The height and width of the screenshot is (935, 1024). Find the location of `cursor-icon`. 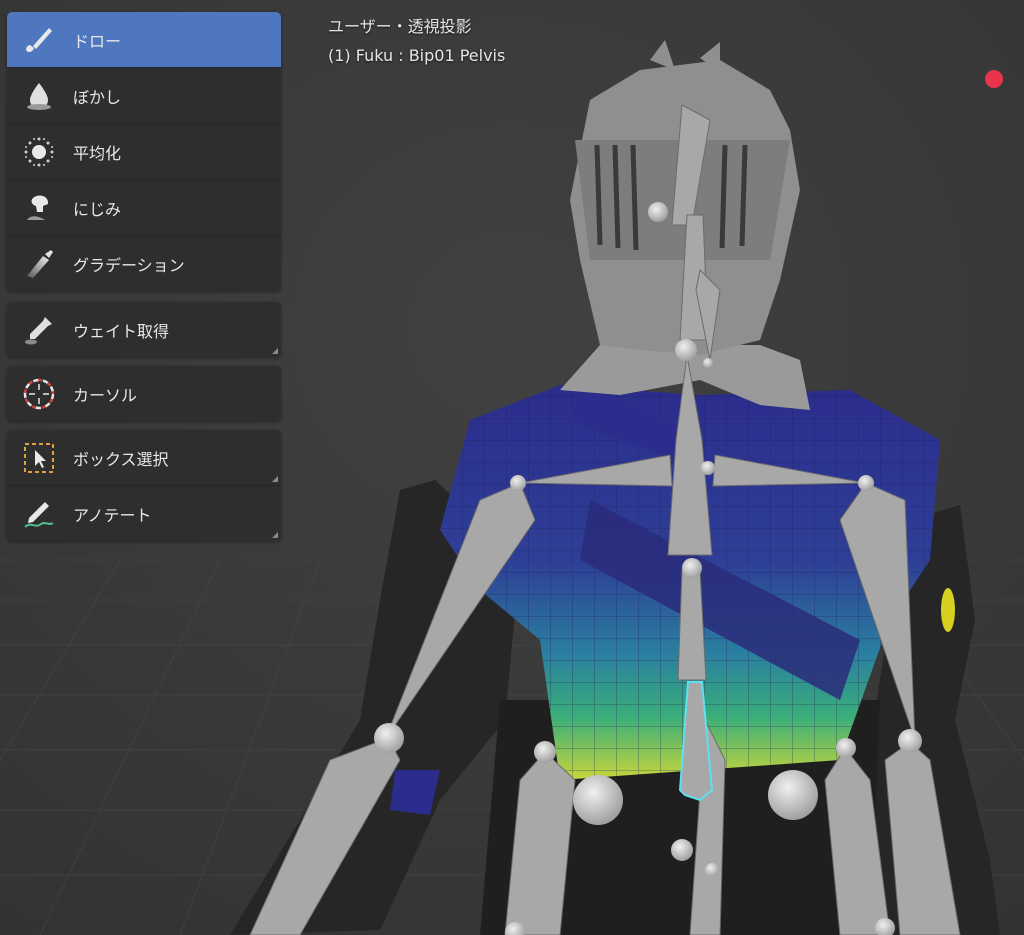

cursor-icon is located at coordinates (39, 394).